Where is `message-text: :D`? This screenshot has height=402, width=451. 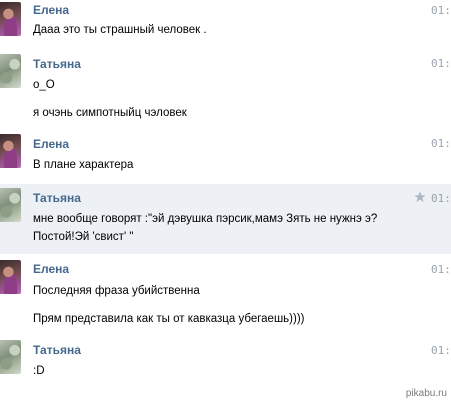
message-text: :D is located at coordinates (39, 371).